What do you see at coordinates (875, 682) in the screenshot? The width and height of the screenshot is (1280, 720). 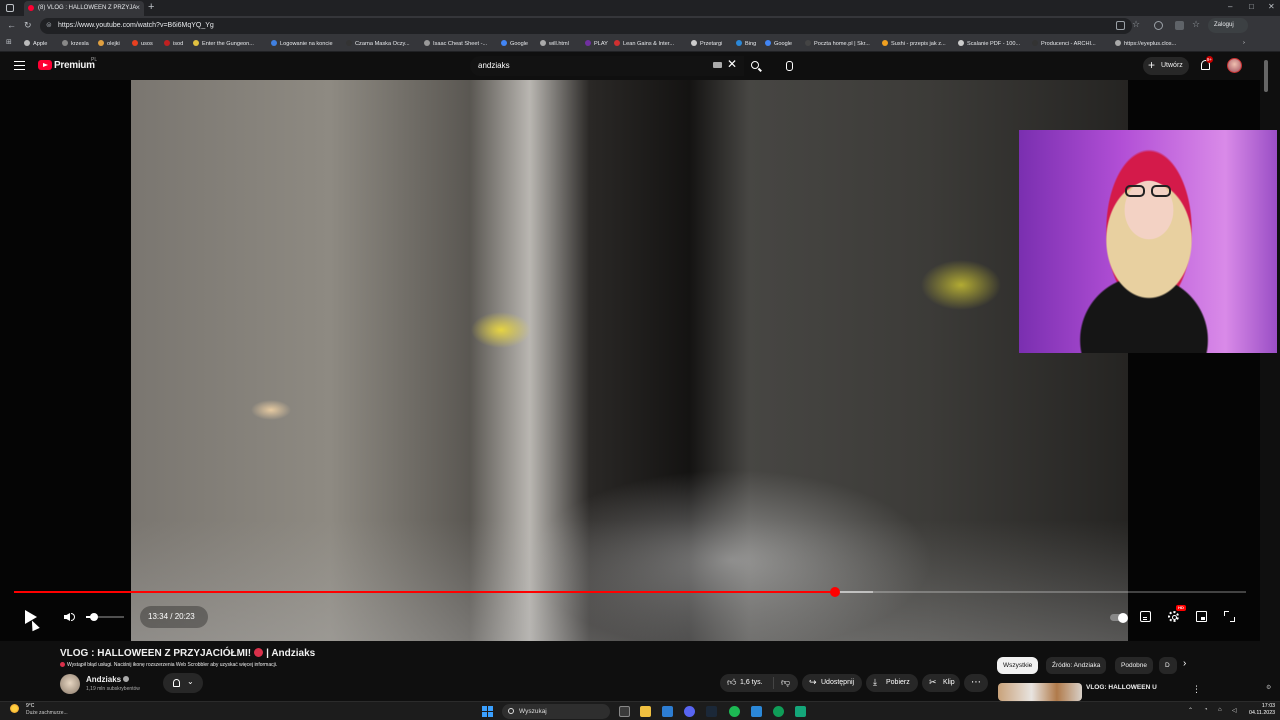 I see `download-icon: ⤓` at bounding box center [875, 682].